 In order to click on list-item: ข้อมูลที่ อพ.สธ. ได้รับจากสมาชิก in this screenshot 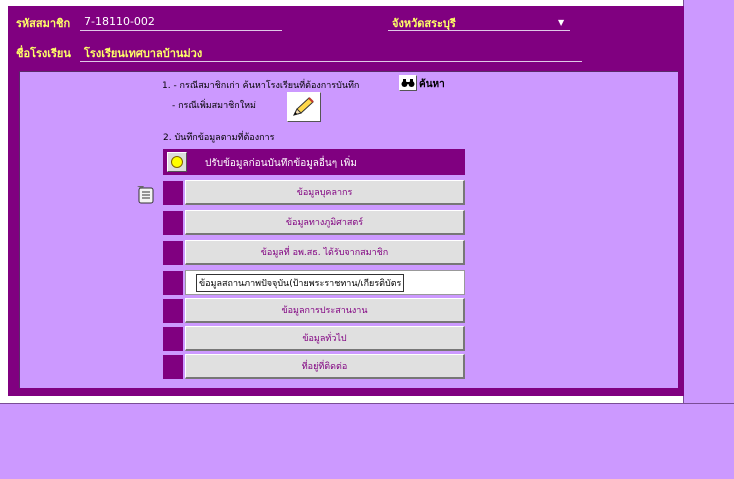, I will do `click(314, 252)`.